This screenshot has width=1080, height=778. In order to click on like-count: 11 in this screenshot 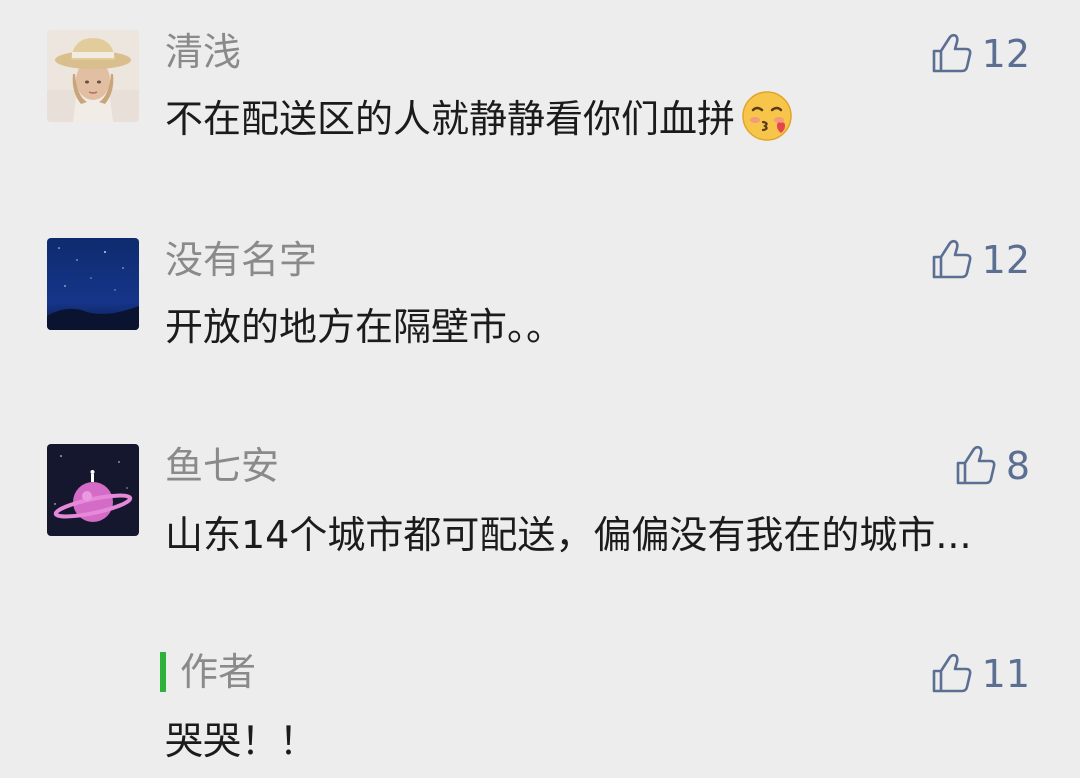, I will do `click(1005, 674)`.